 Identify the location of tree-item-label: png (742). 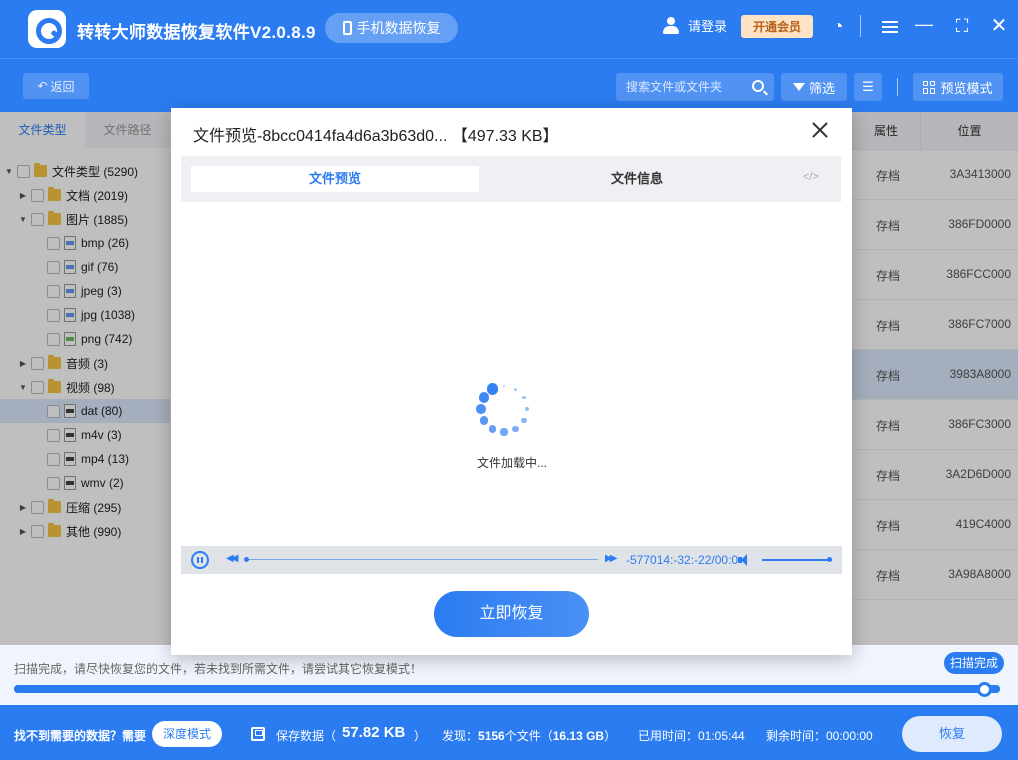
(107, 339).